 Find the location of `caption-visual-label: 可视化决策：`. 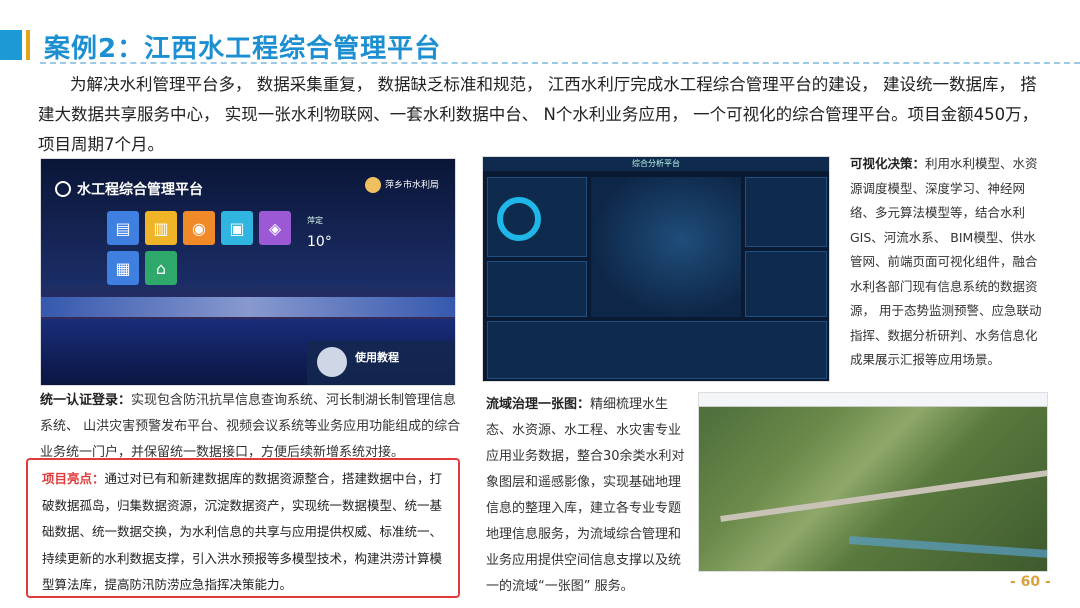

caption-visual-label: 可视化决策： is located at coordinates (888, 163).